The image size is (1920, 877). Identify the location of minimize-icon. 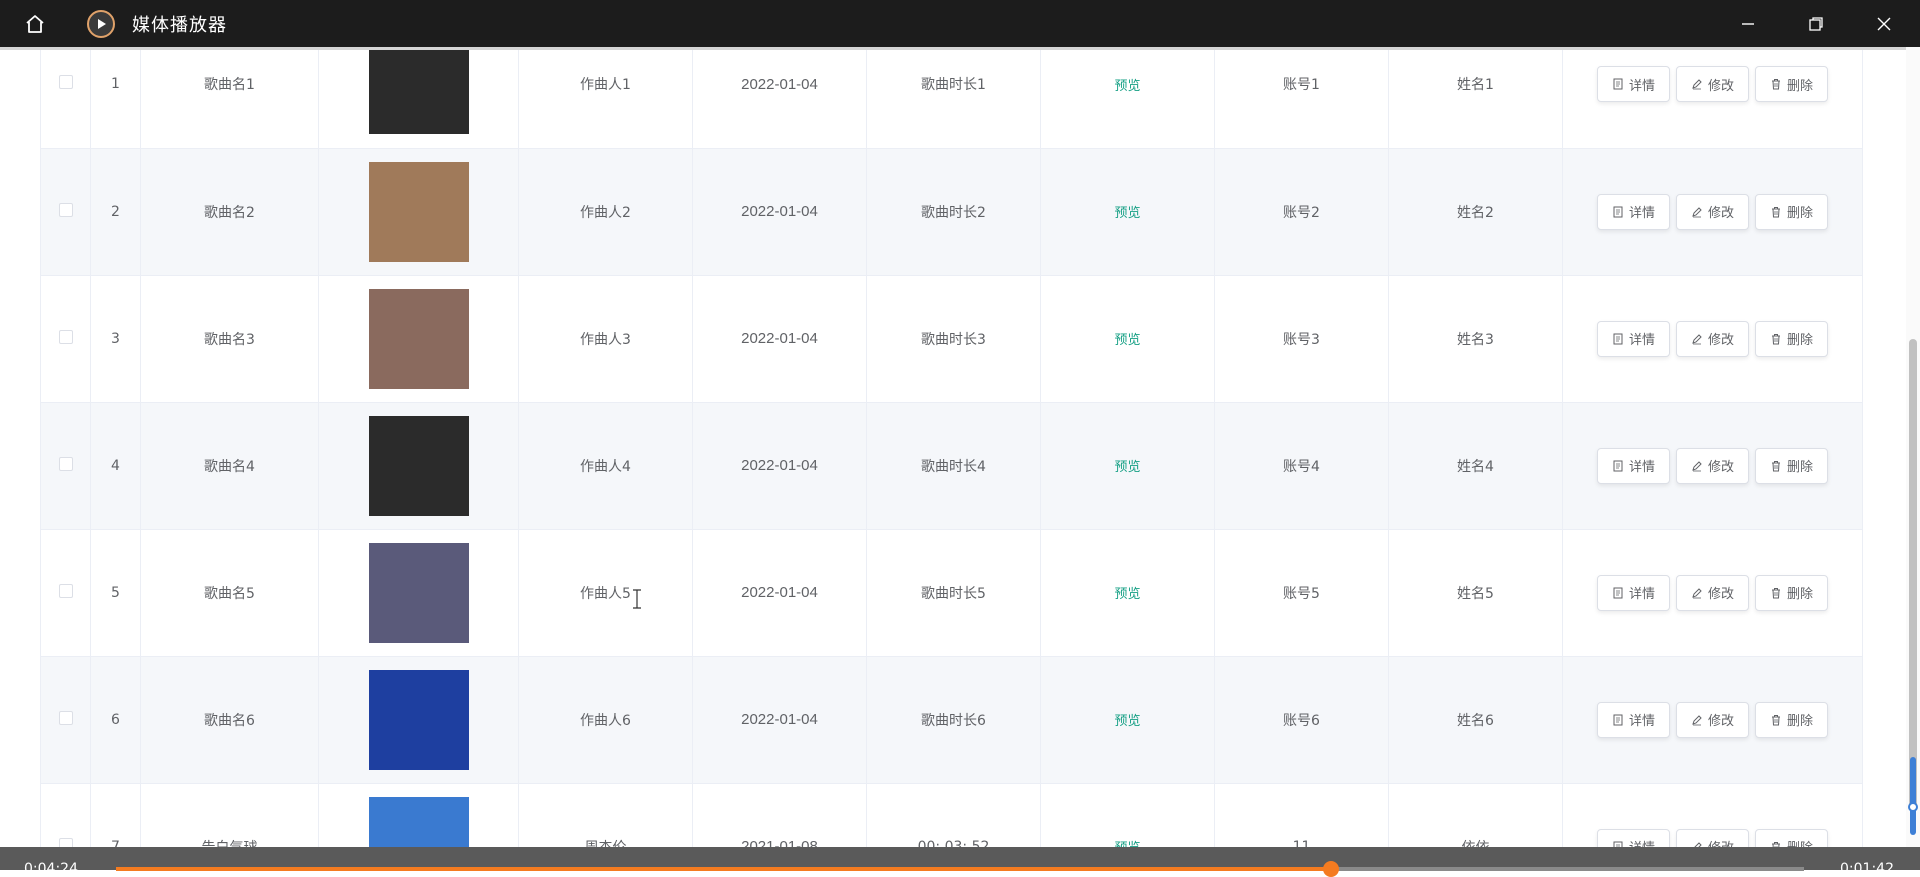
(1748, 23).